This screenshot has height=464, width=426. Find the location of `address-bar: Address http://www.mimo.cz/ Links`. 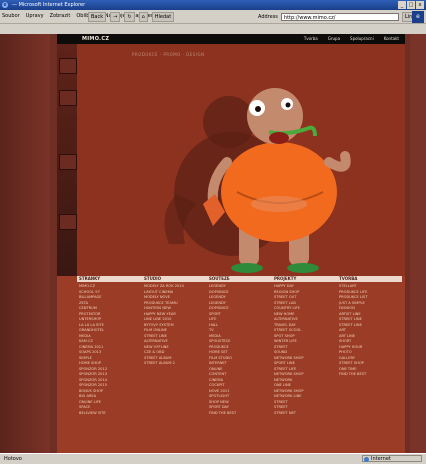

address-bar: Address http://www.mimo.cz/ Links is located at coordinates (339, 17).